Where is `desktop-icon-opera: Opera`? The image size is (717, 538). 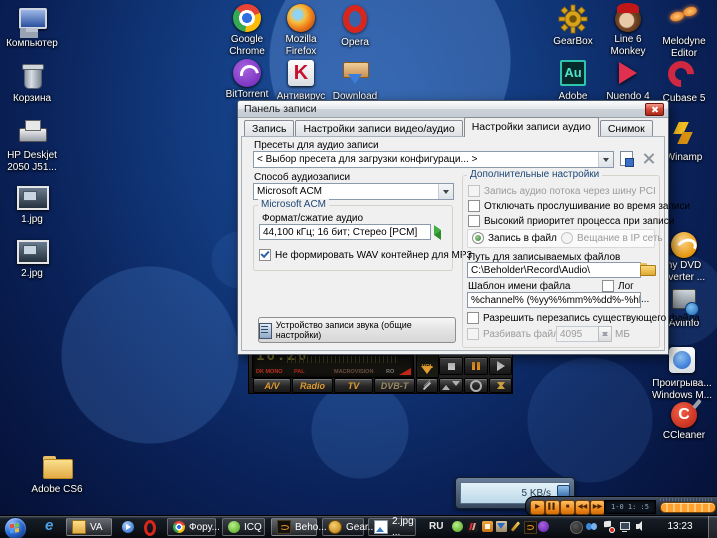 desktop-icon-opera: Opera is located at coordinates (355, 26).